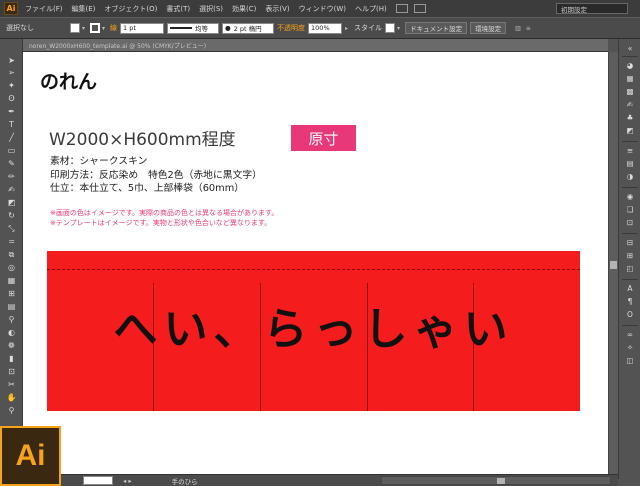  What do you see at coordinates (346, 28) in the screenshot?
I see `chevron-right-icon: ▸` at bounding box center [346, 28].